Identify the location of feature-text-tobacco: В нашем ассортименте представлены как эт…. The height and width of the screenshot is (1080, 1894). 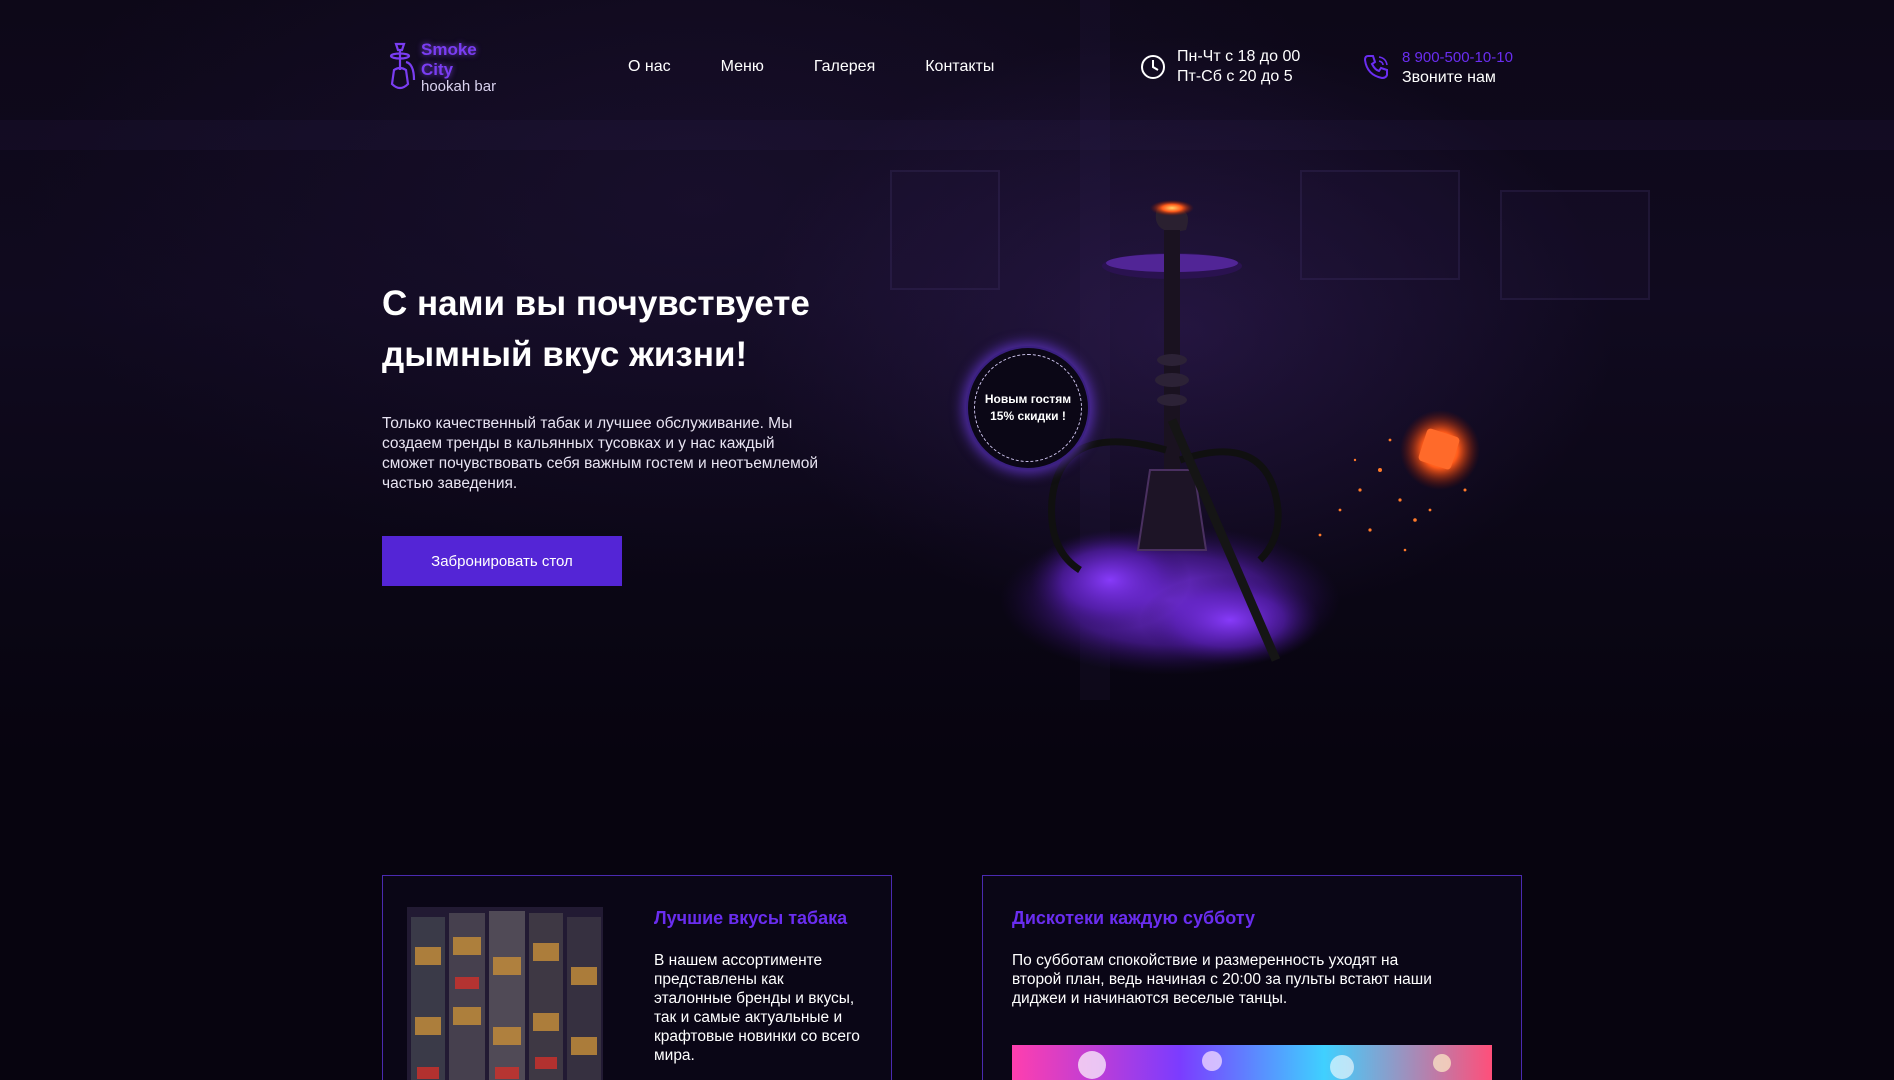
(757, 1008).